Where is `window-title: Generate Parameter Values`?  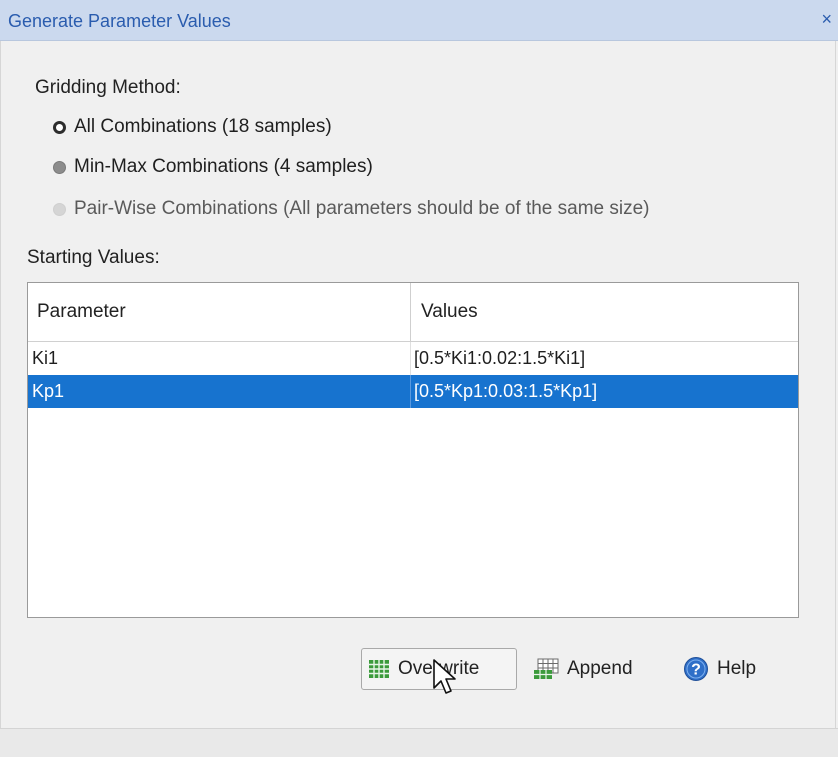 window-title: Generate Parameter Values is located at coordinates (119, 21).